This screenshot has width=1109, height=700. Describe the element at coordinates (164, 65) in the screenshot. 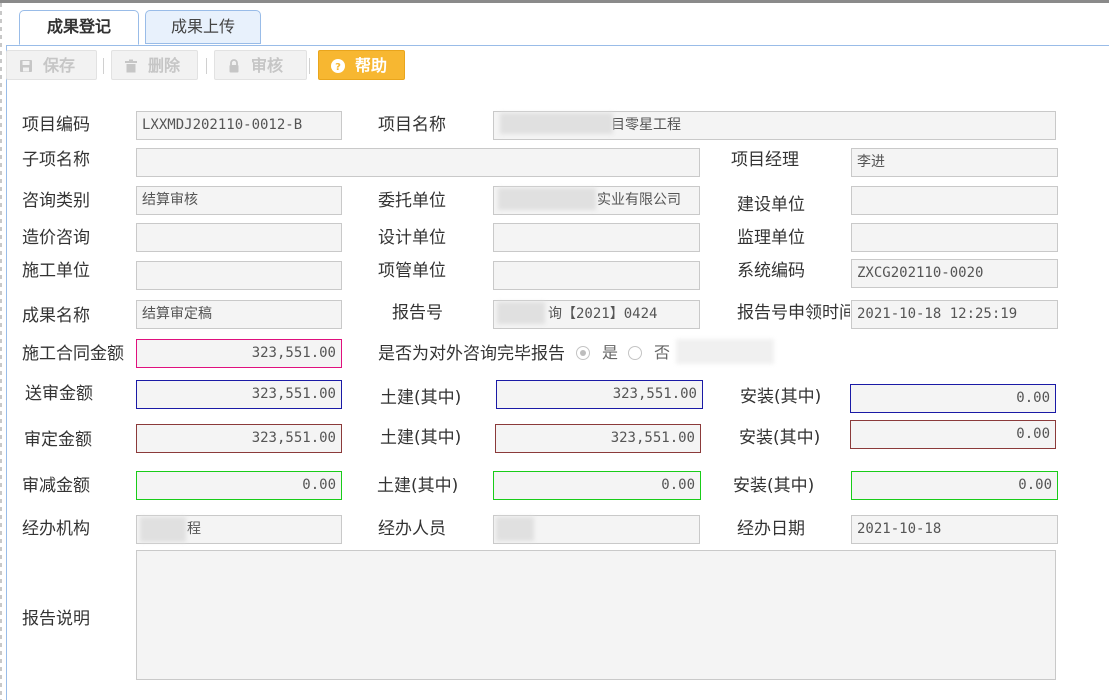

I see `delete-label: 删除` at that location.